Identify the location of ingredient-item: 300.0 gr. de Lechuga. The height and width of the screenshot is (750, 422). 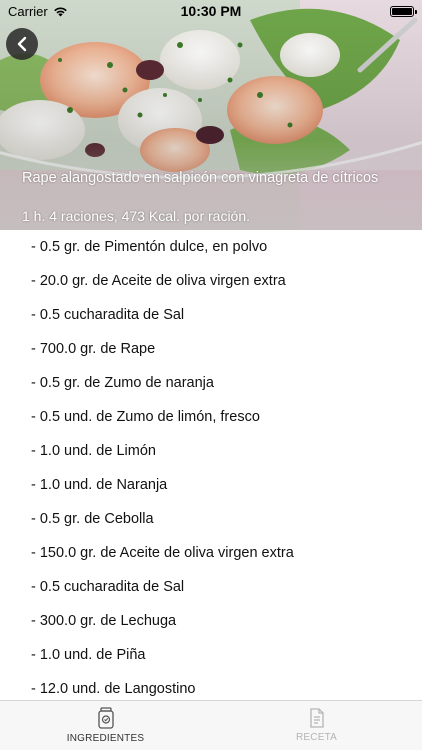
(211, 621).